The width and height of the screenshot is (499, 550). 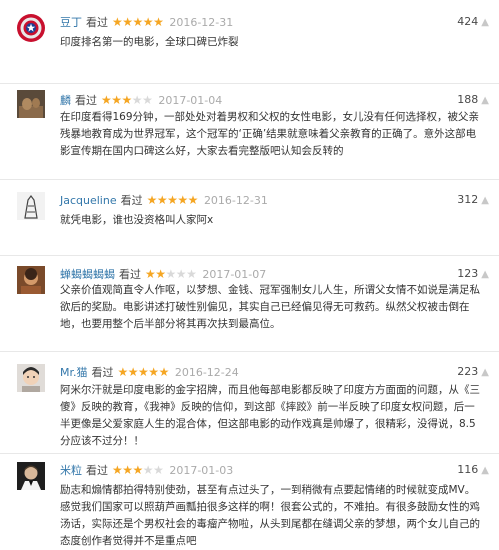 What do you see at coordinates (65, 100) in the screenshot?
I see `username-link: 麟` at bounding box center [65, 100].